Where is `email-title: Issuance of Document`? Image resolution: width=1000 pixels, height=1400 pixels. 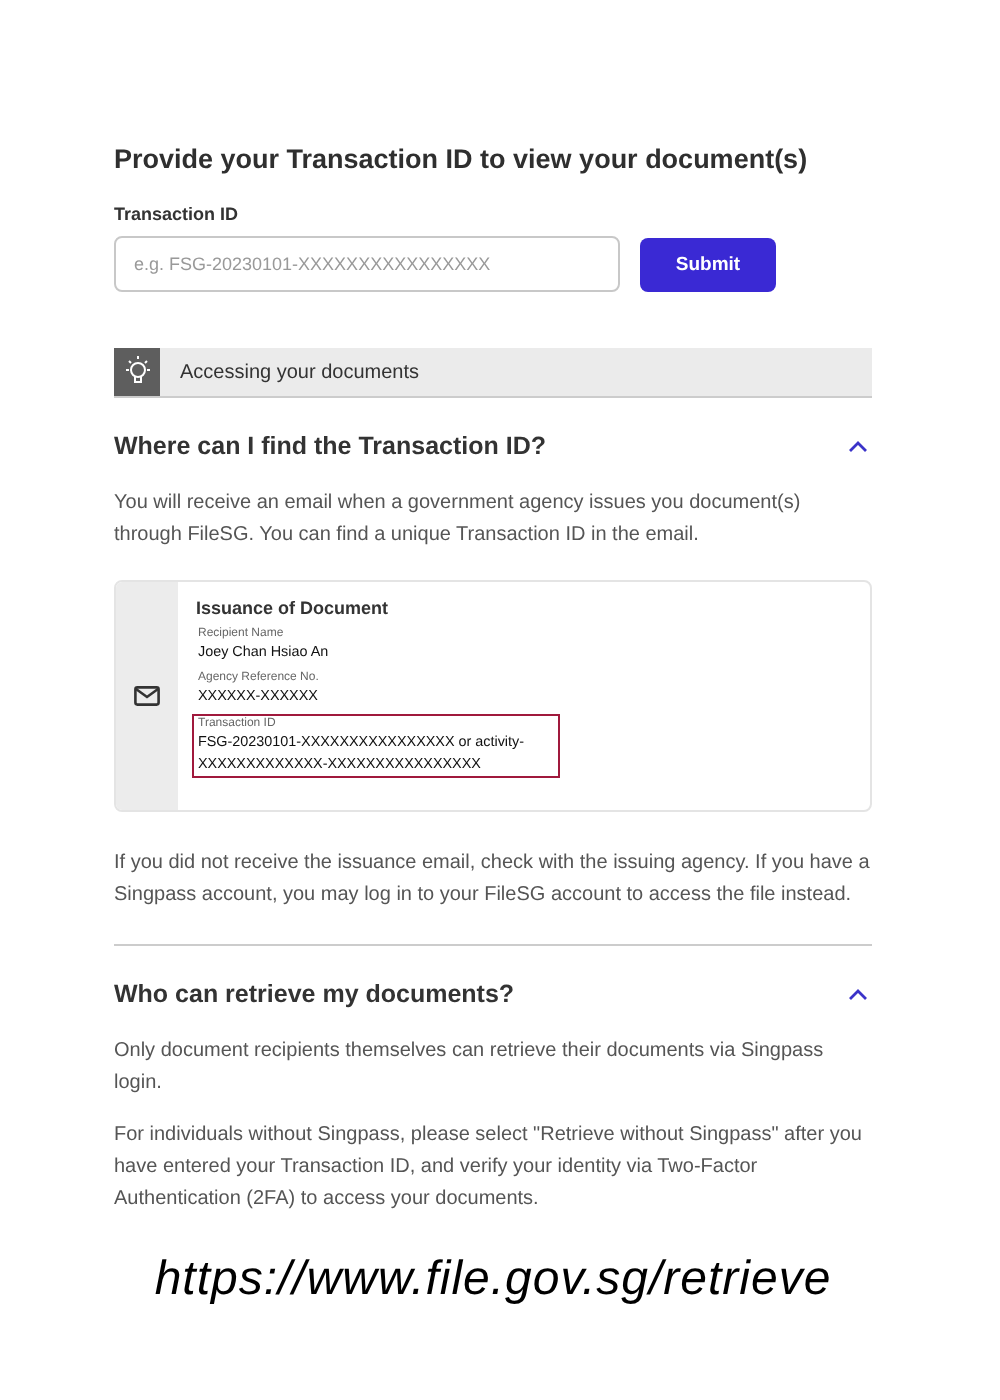
email-title: Issuance of Document is located at coordinates (293, 608).